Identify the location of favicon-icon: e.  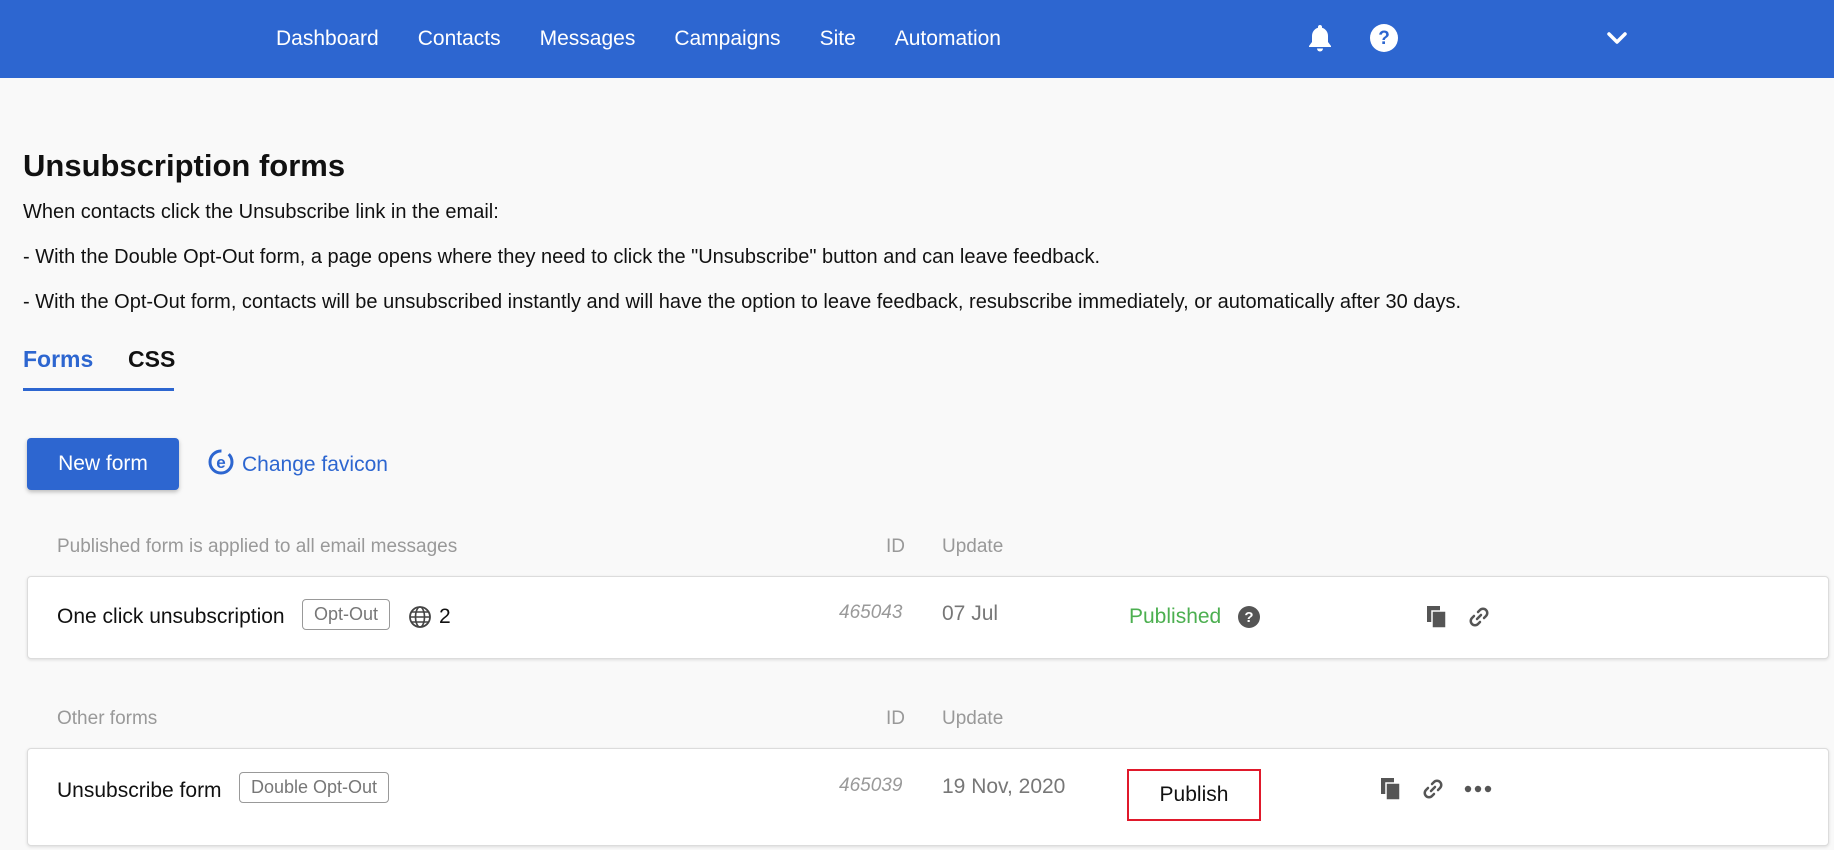
(221, 465).